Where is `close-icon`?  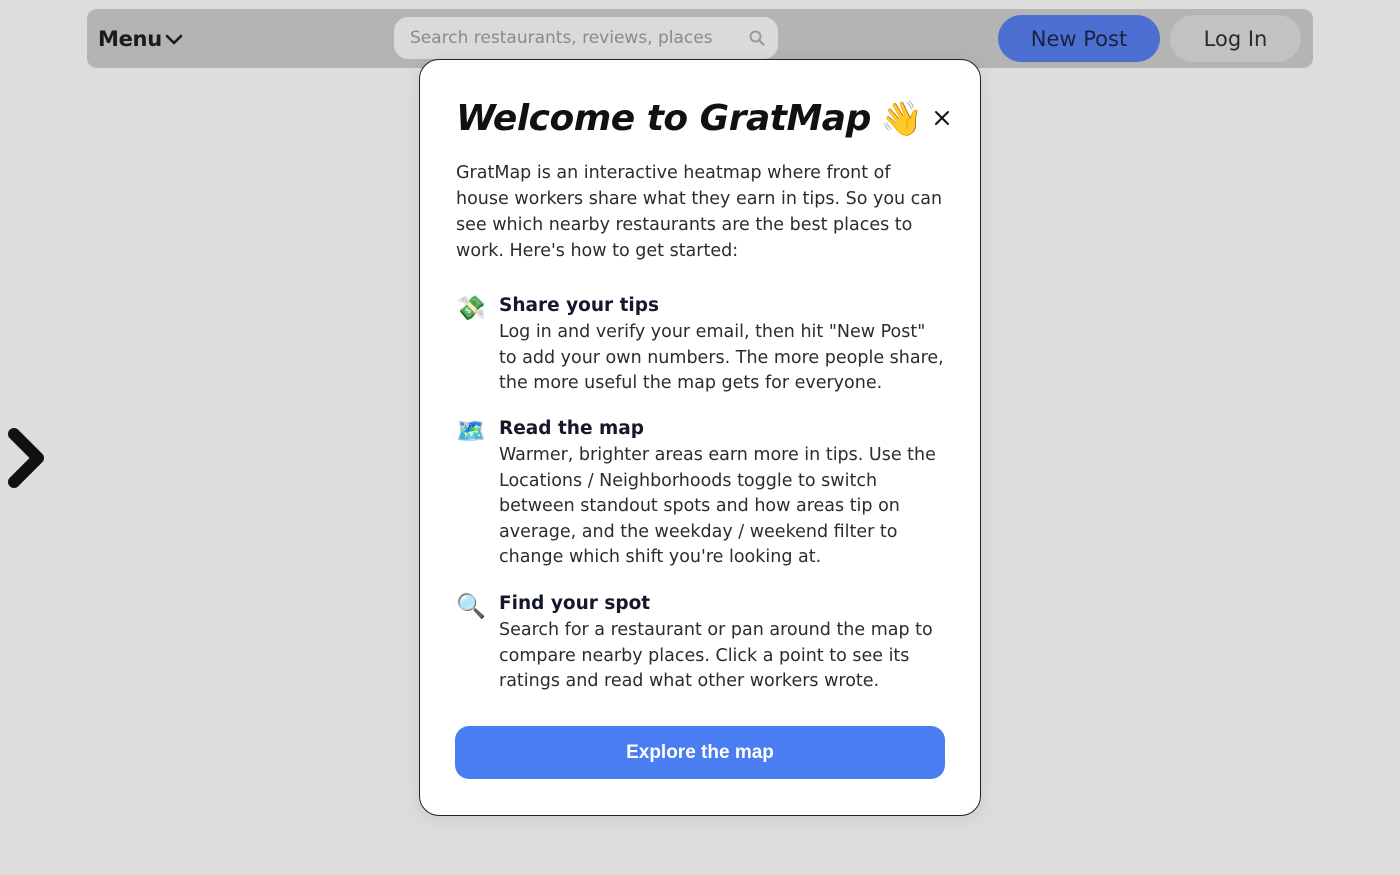
close-icon is located at coordinates (942, 118).